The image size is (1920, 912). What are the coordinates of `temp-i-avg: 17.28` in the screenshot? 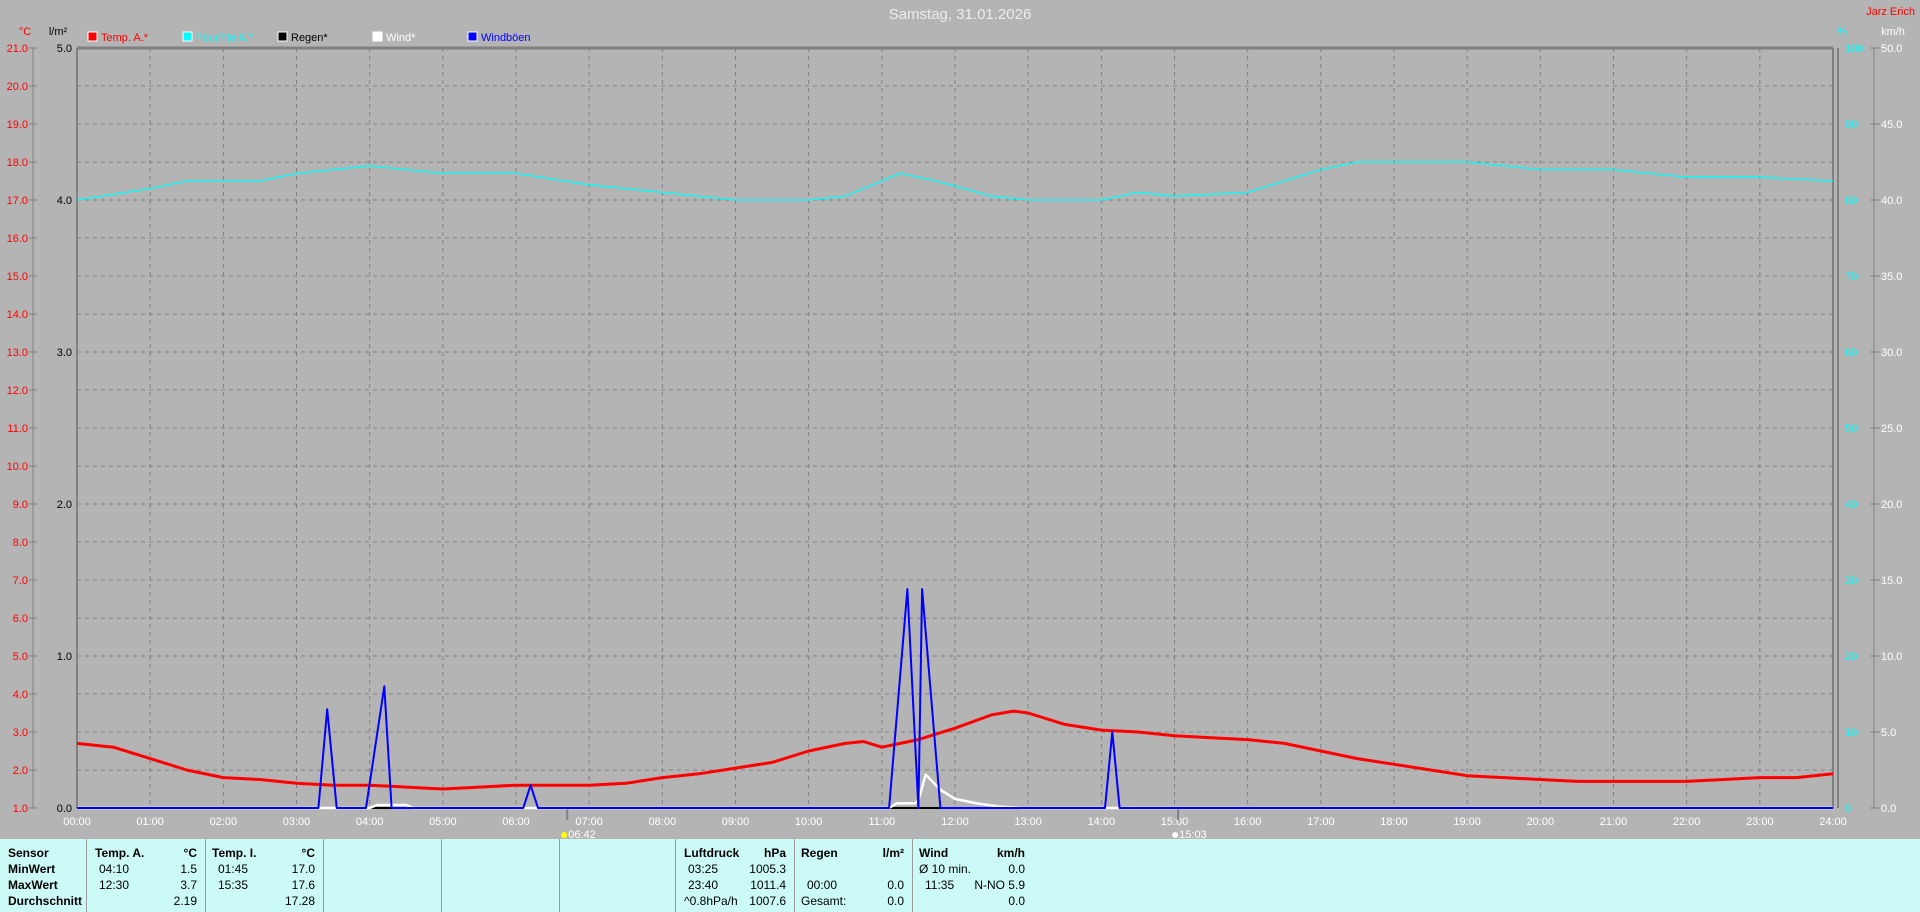 It's located at (299, 901).